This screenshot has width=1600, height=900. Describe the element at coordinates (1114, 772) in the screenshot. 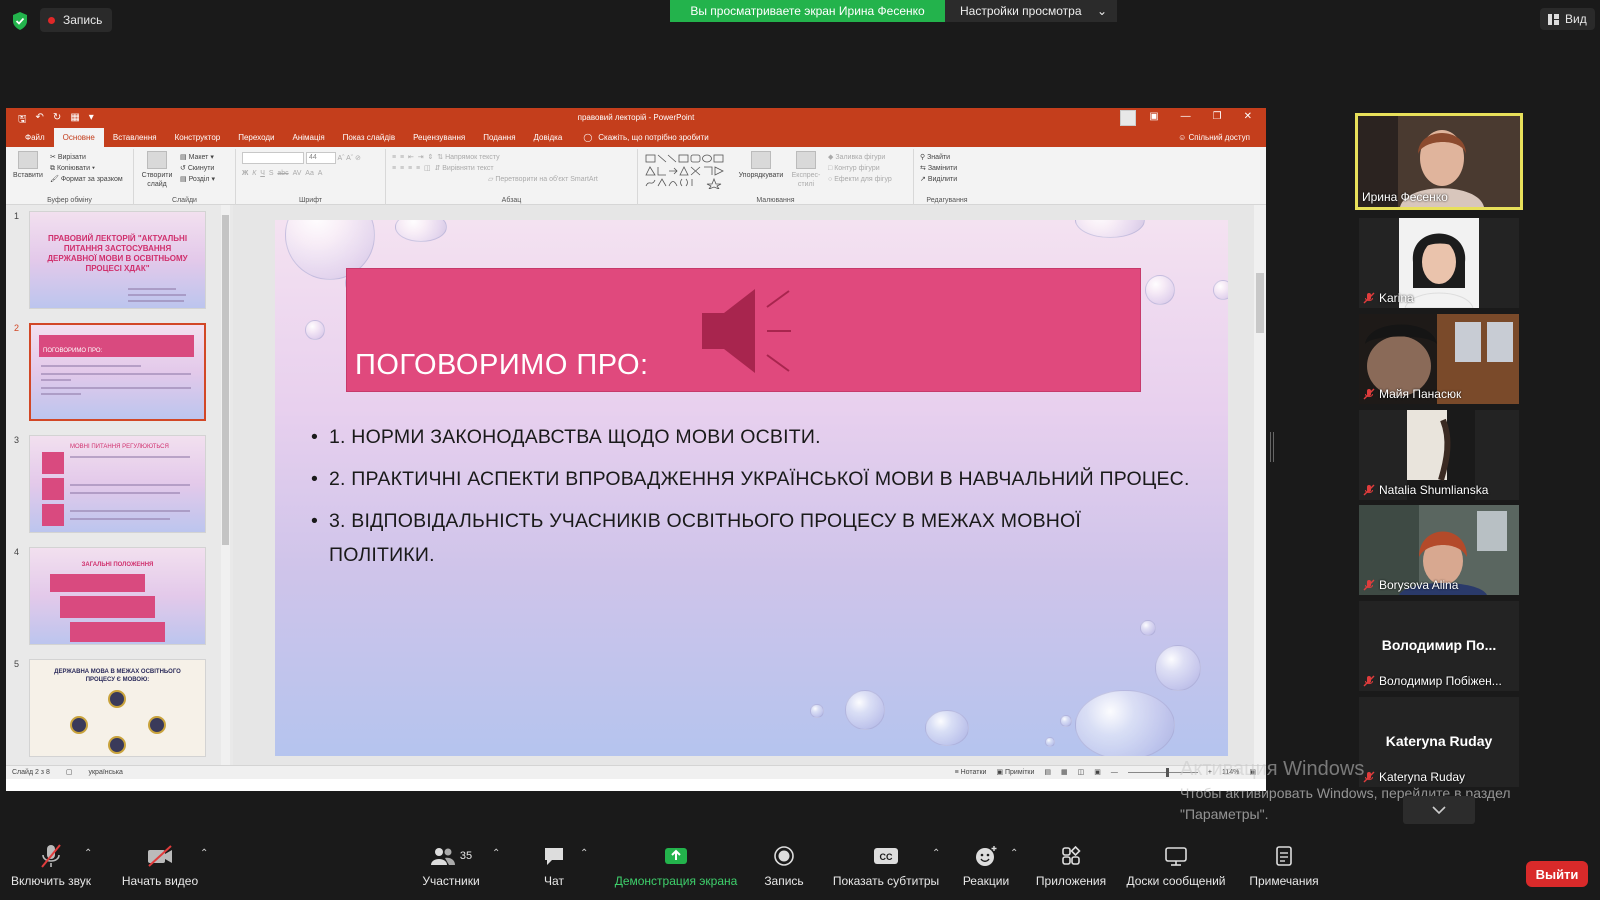

I see `zoom-out-icon: —` at that location.